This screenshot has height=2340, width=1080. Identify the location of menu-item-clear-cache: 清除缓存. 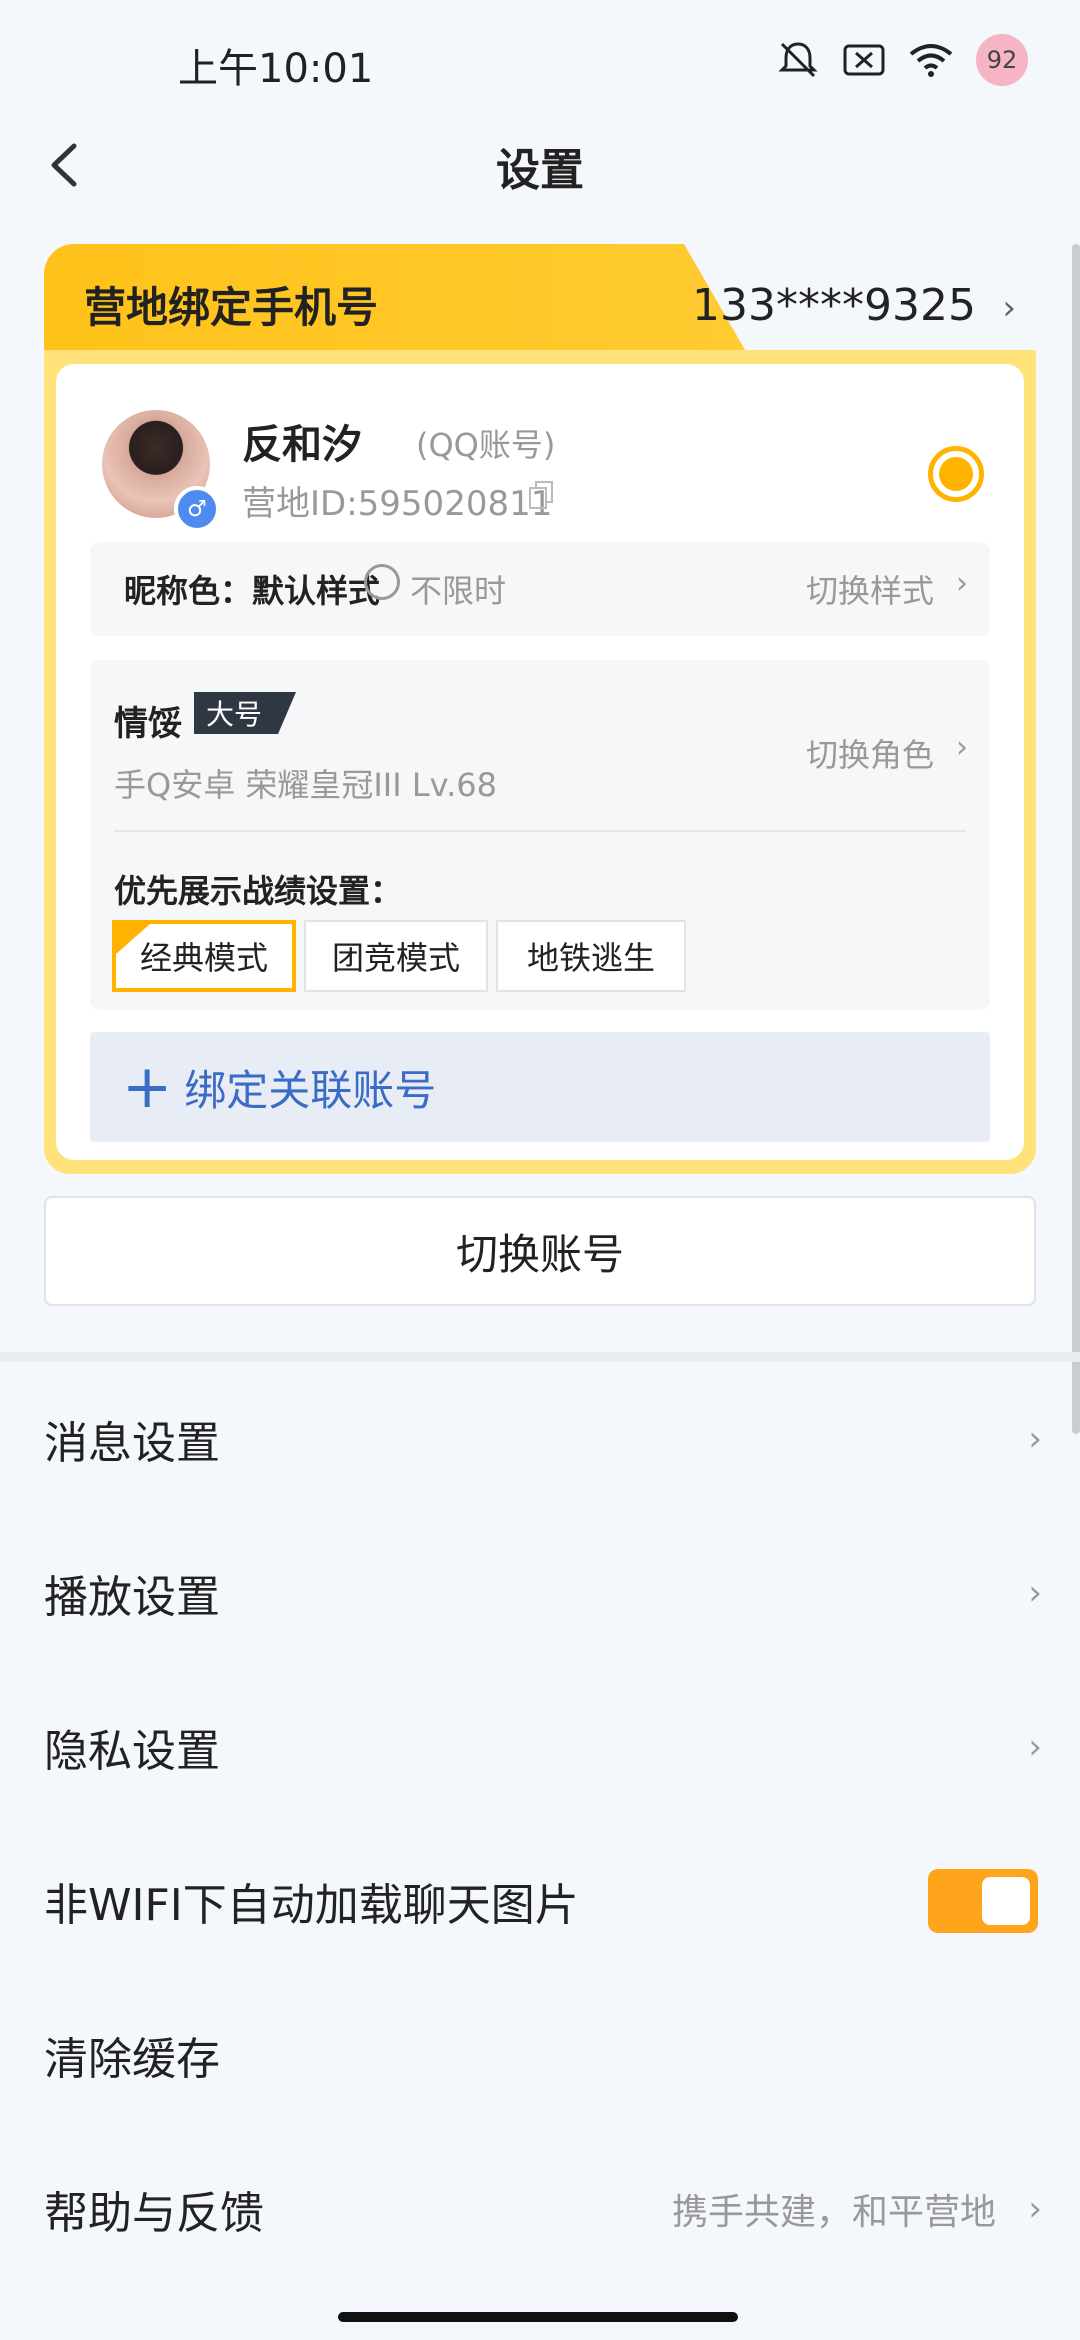
(540, 2055).